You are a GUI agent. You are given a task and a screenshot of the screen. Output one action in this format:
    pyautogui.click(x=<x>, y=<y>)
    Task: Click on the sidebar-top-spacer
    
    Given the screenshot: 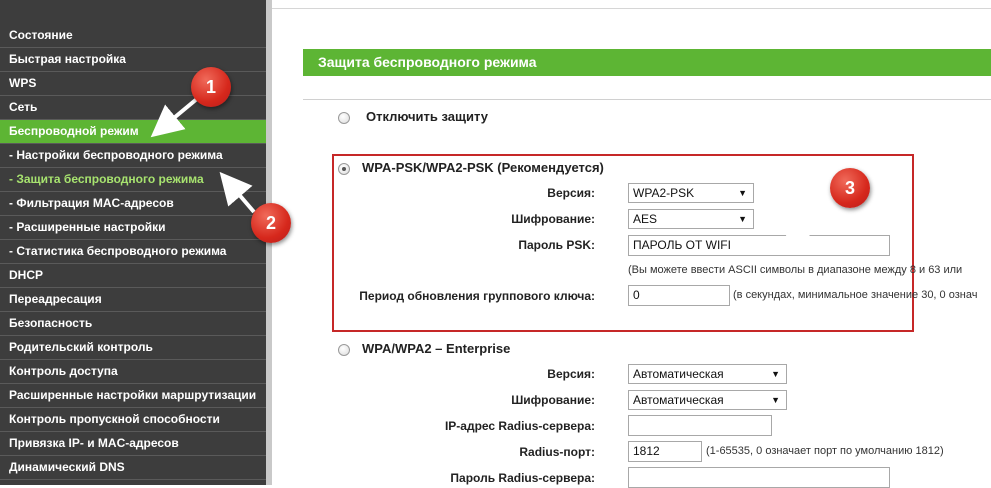 What is the action you would take?
    pyautogui.click(x=133, y=12)
    